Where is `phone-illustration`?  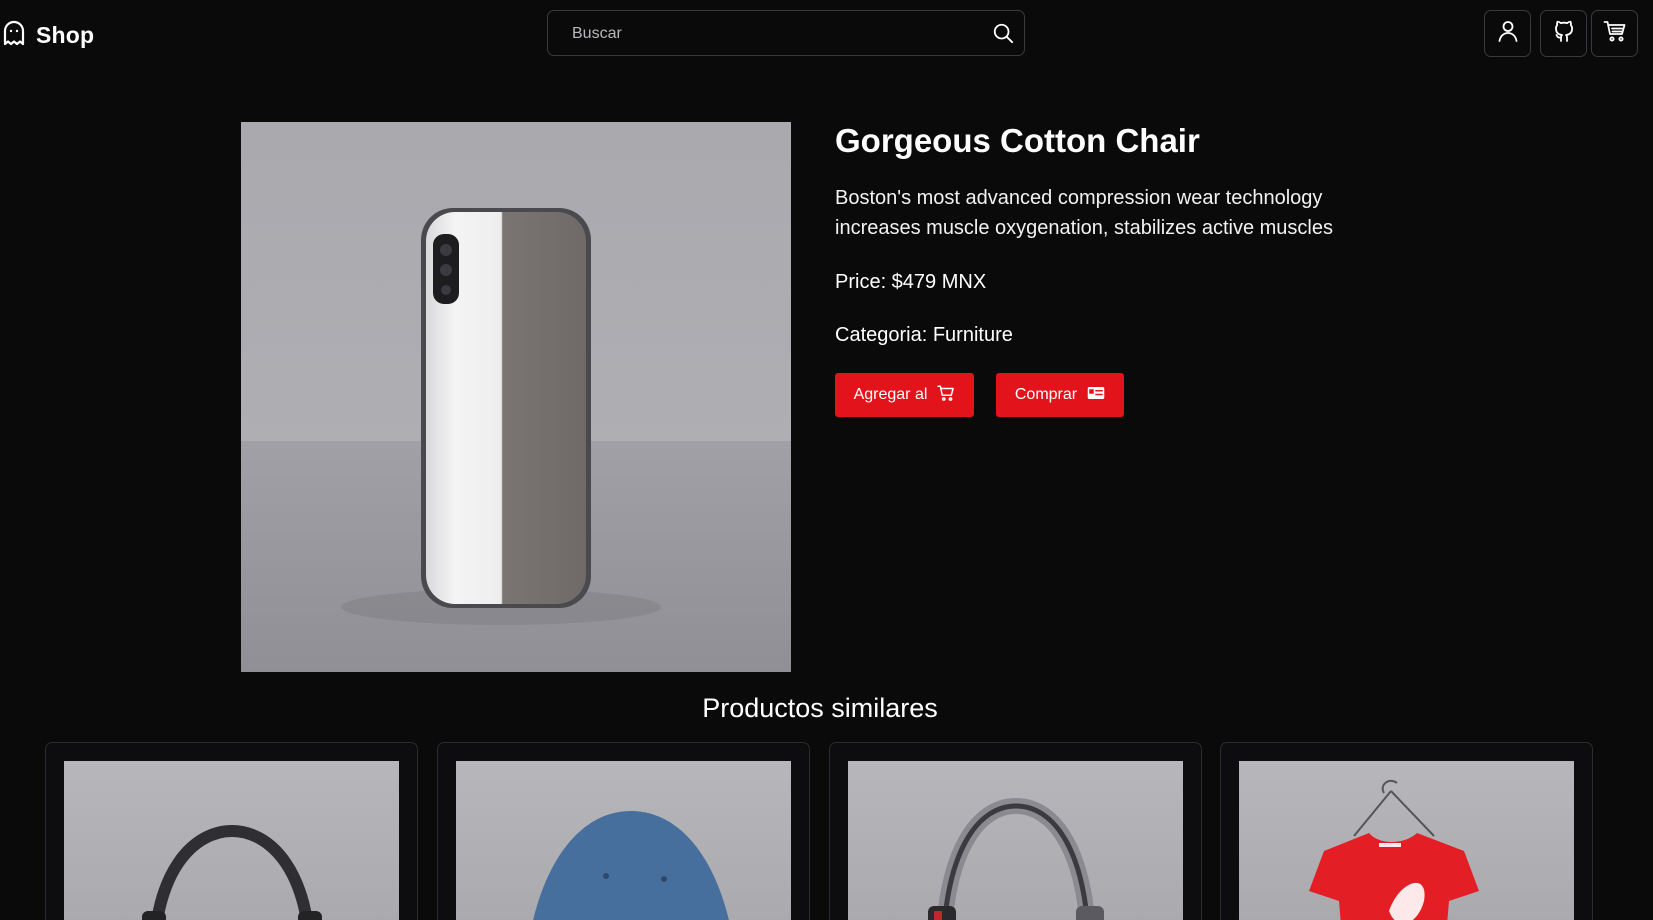 phone-illustration is located at coordinates (501, 416).